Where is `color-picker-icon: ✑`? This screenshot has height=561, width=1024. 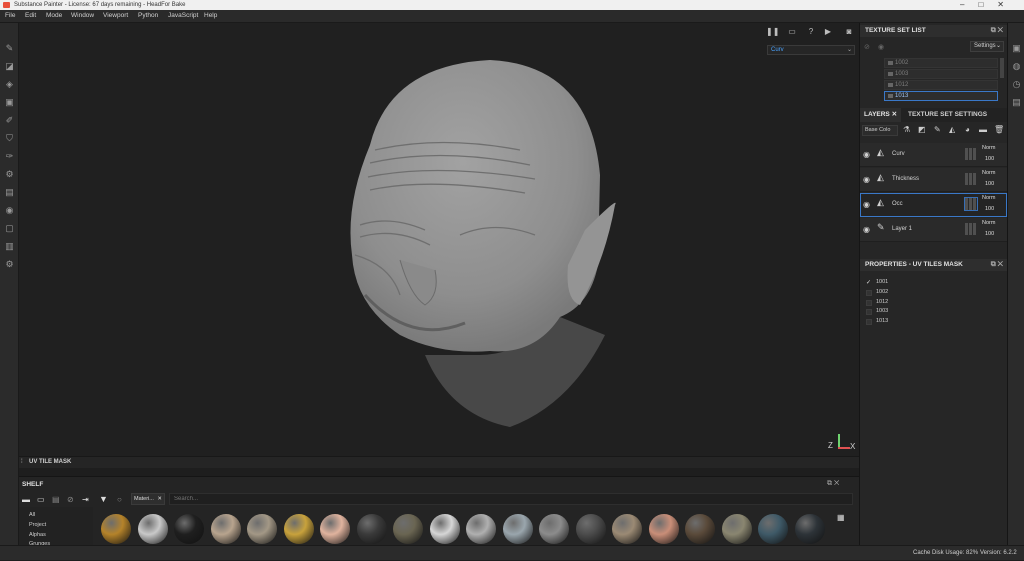 color-picker-icon: ✑ is located at coordinates (9, 156).